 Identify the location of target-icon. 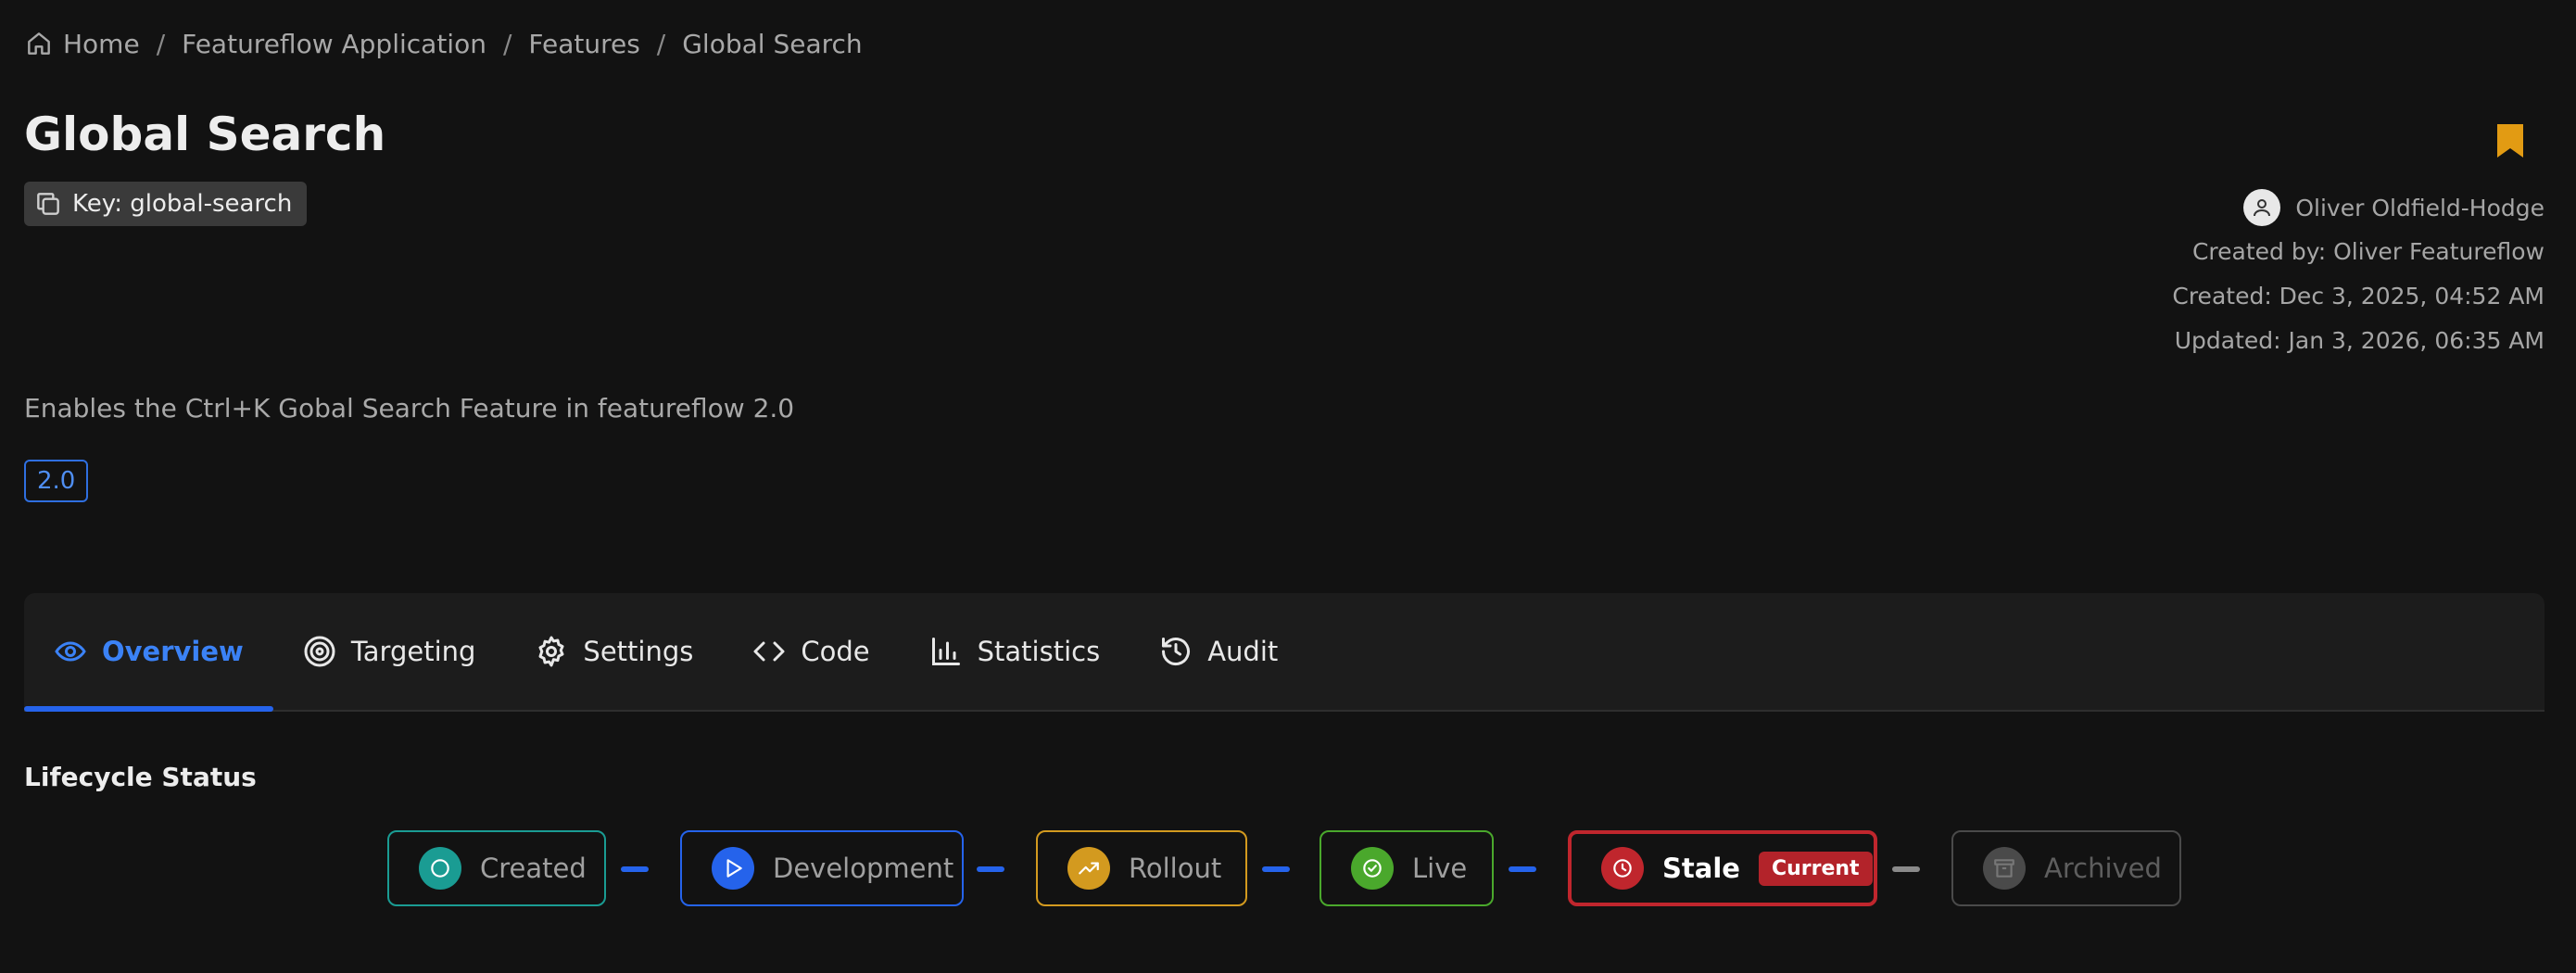
(319, 651).